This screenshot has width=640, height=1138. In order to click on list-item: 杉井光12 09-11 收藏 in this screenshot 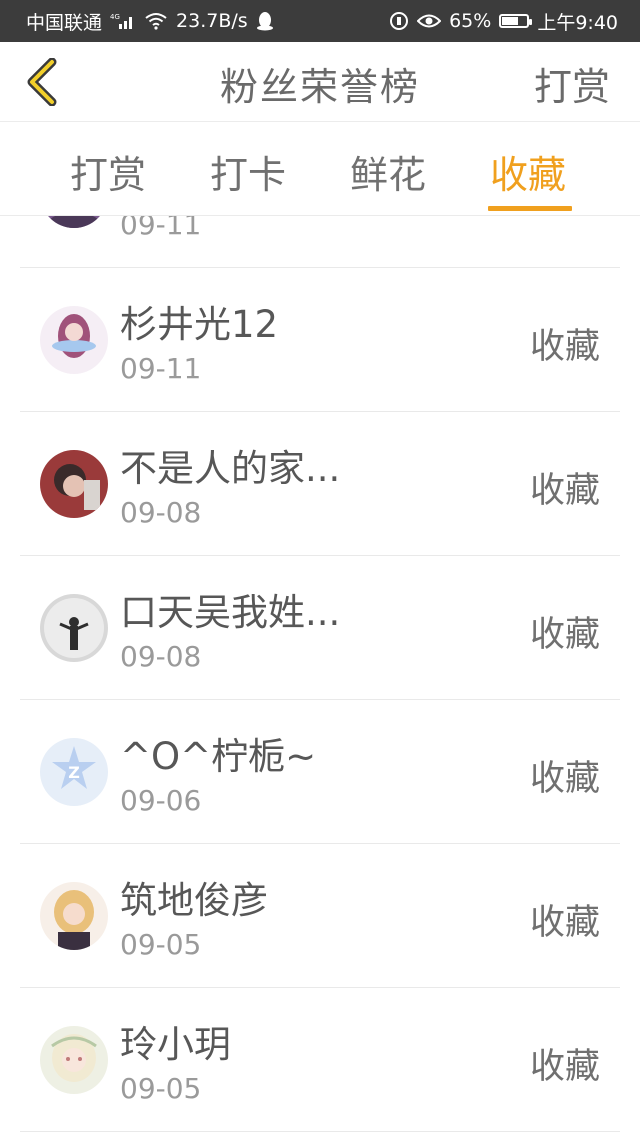, I will do `click(320, 340)`.